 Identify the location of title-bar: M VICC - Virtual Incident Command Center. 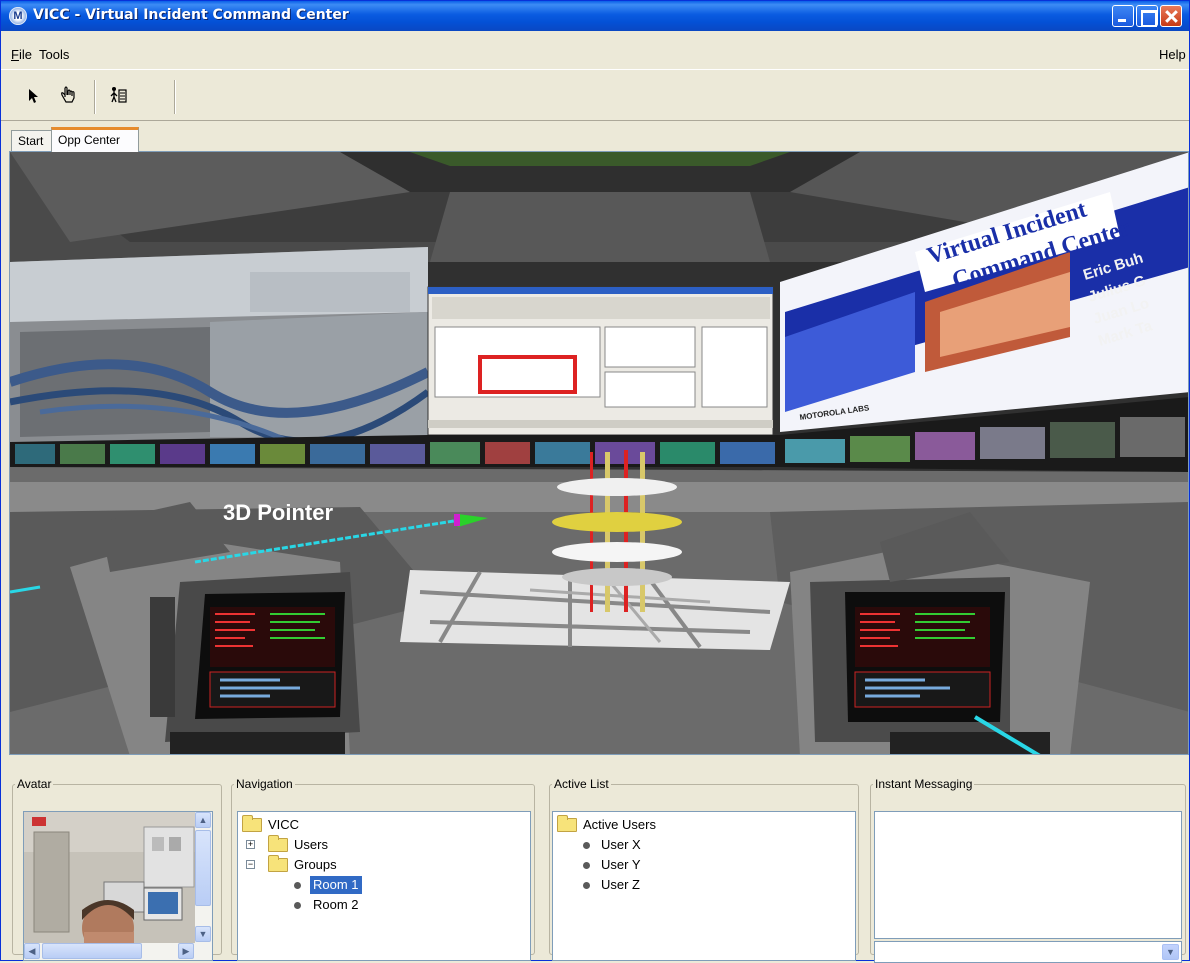
(595, 16).